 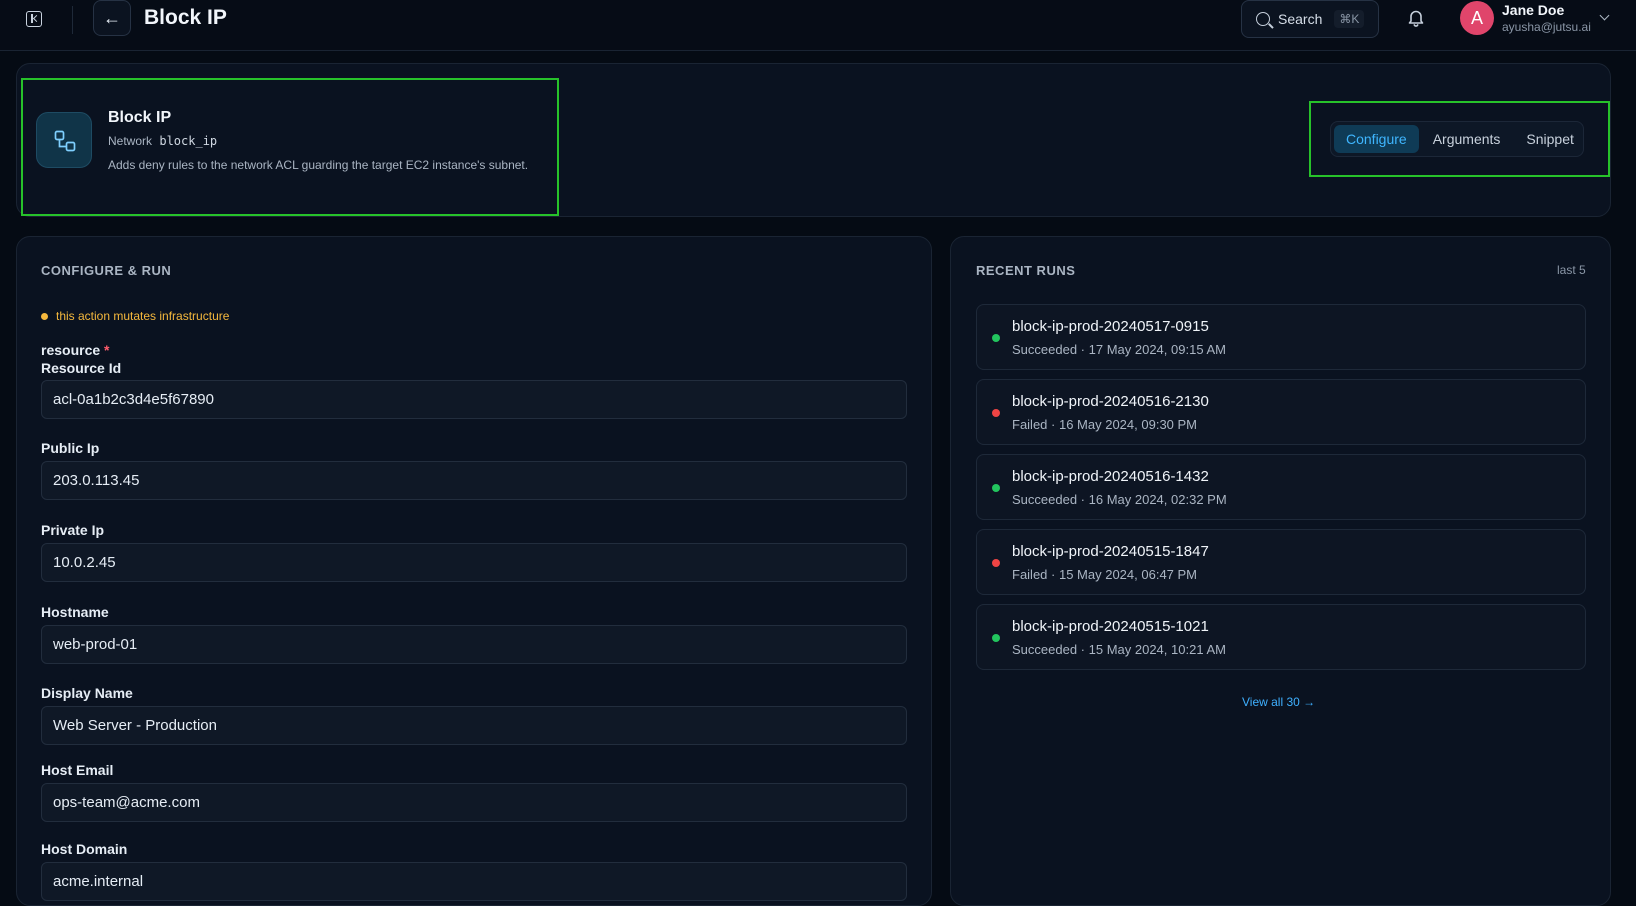 What do you see at coordinates (107, 350) in the screenshot?
I see `required-marker: *` at bounding box center [107, 350].